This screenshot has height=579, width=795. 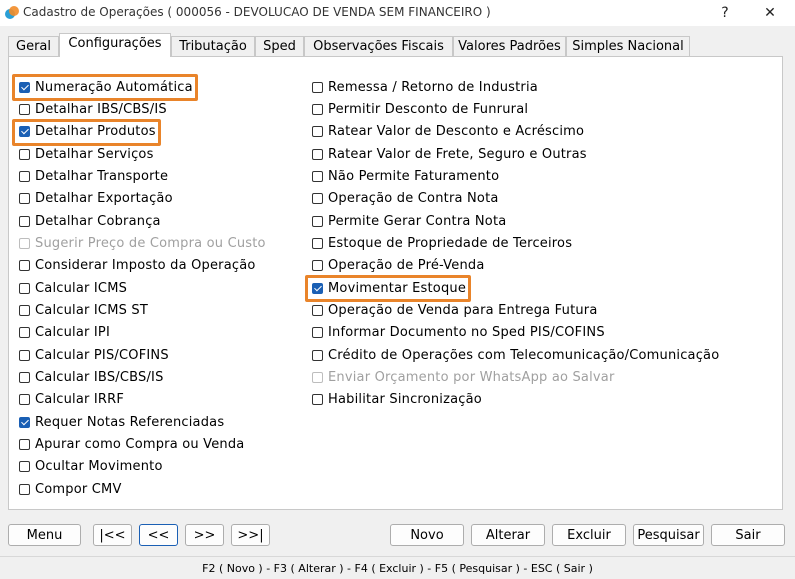 I want to click on close-button: ✕, so click(x=770, y=13).